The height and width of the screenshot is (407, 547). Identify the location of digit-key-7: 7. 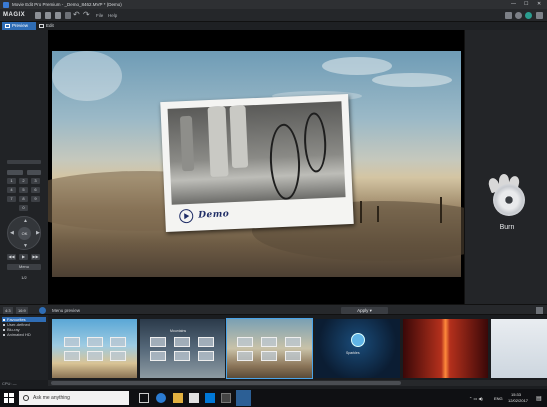
(11, 199).